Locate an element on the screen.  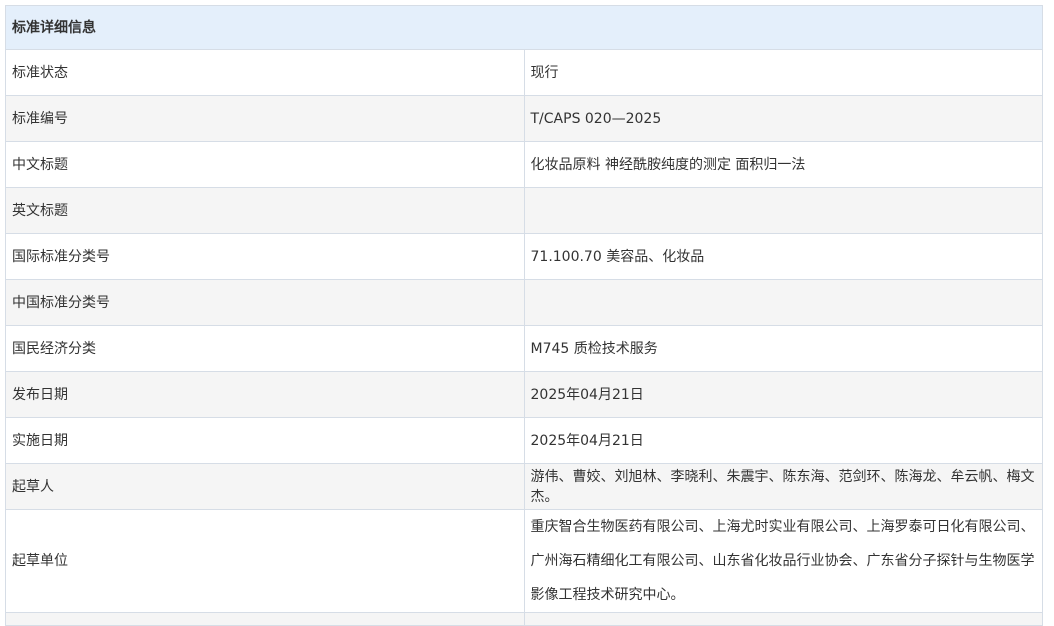
row-effective-date: 实施日期 2025年04月21日 is located at coordinates (524, 440).